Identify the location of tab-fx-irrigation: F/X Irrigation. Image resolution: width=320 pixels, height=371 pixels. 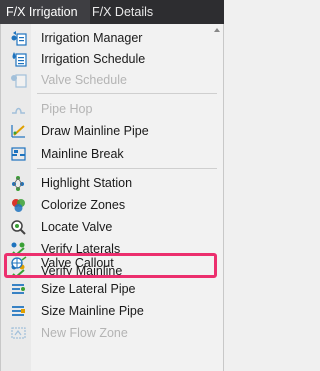
(45, 12).